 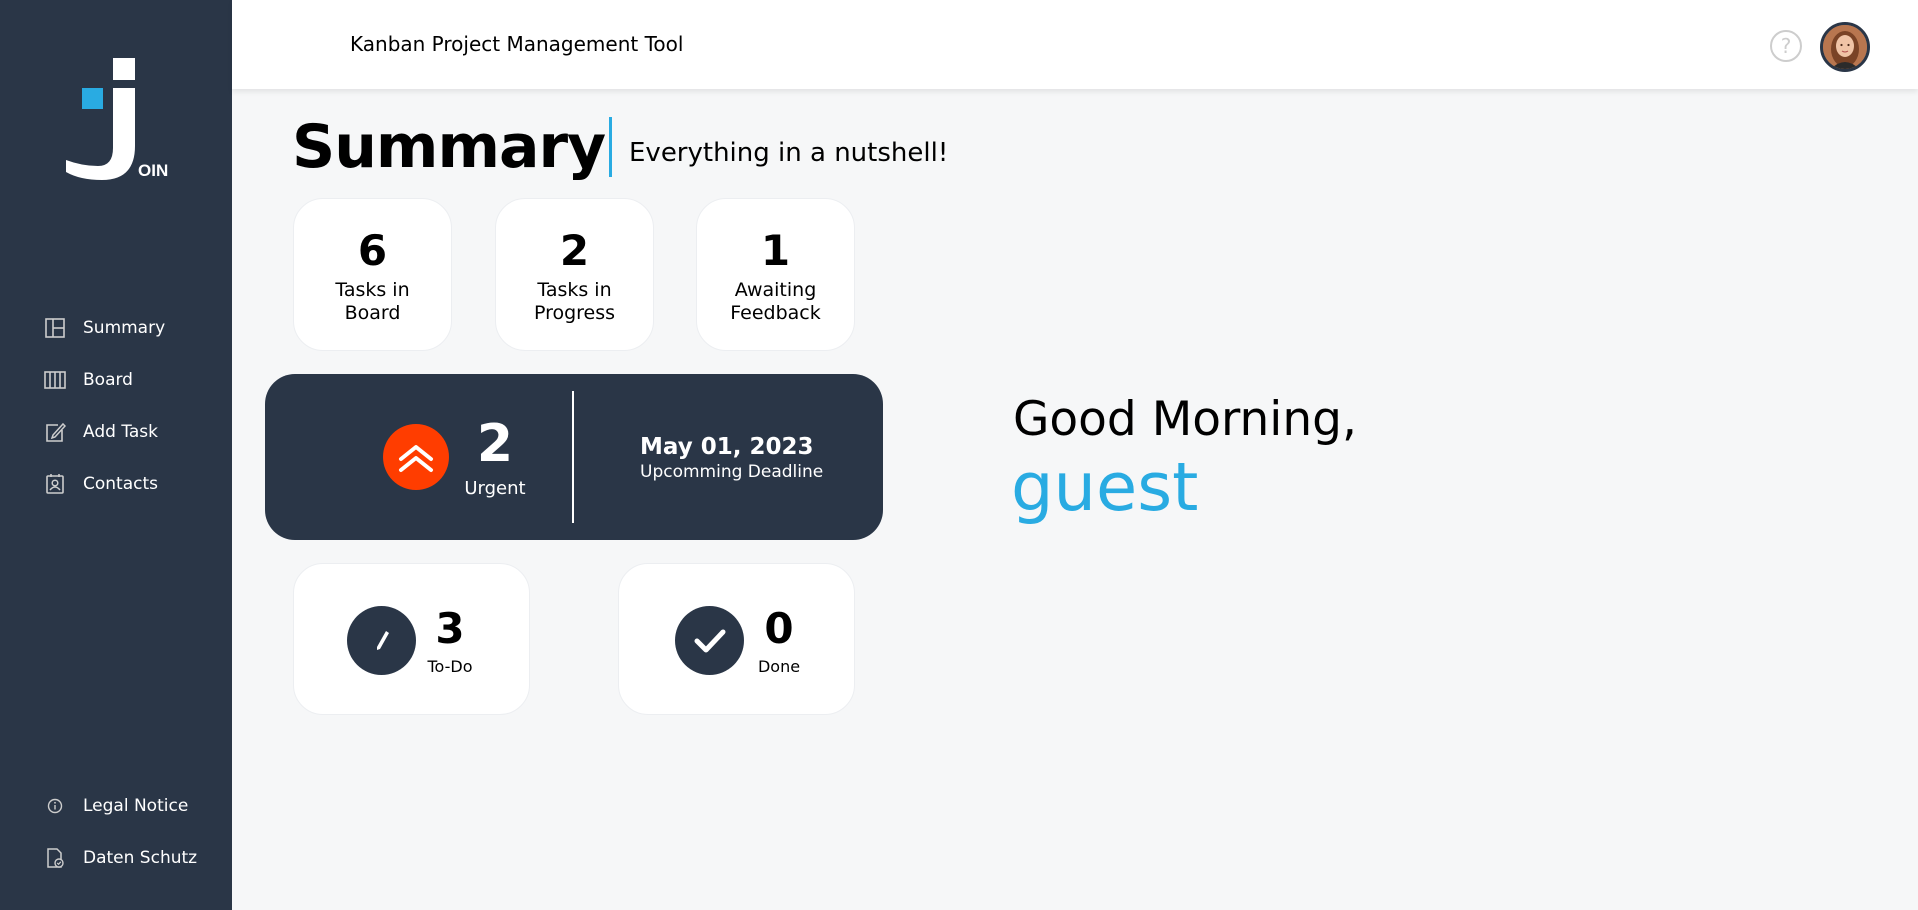 What do you see at coordinates (55, 328) in the screenshot?
I see `summary-icon` at bounding box center [55, 328].